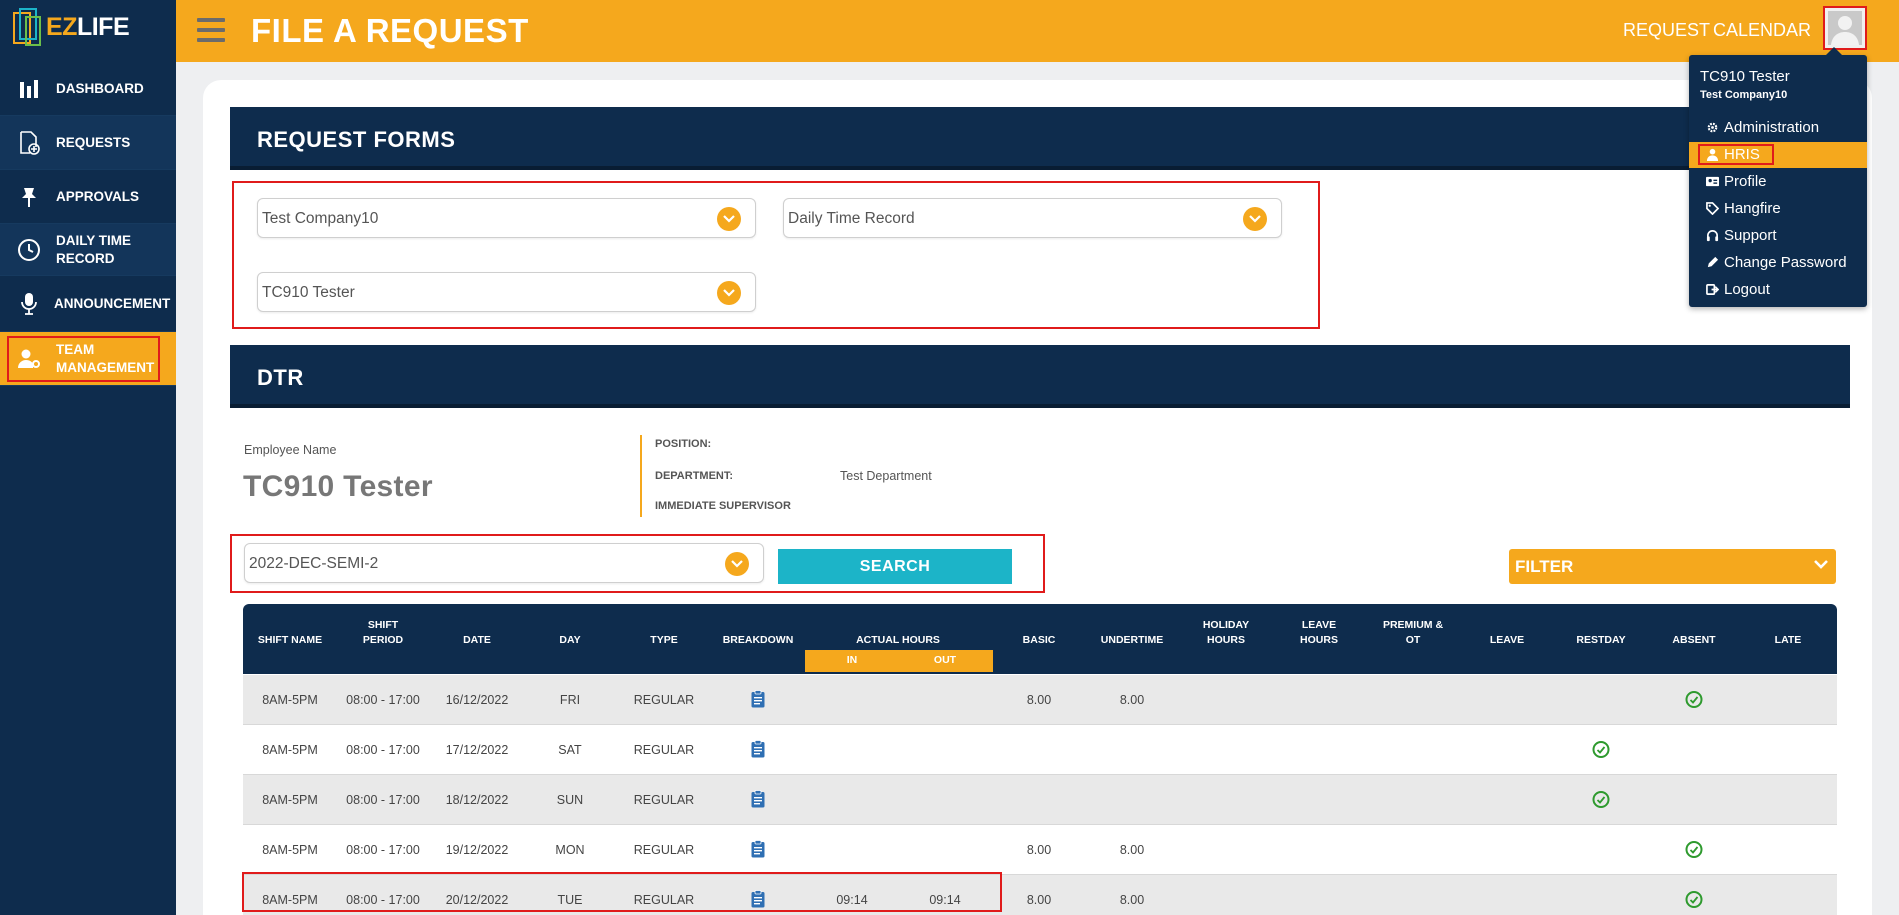 Image resolution: width=1899 pixels, height=915 pixels. Describe the element at coordinates (641, 476) in the screenshot. I see `divider` at that location.